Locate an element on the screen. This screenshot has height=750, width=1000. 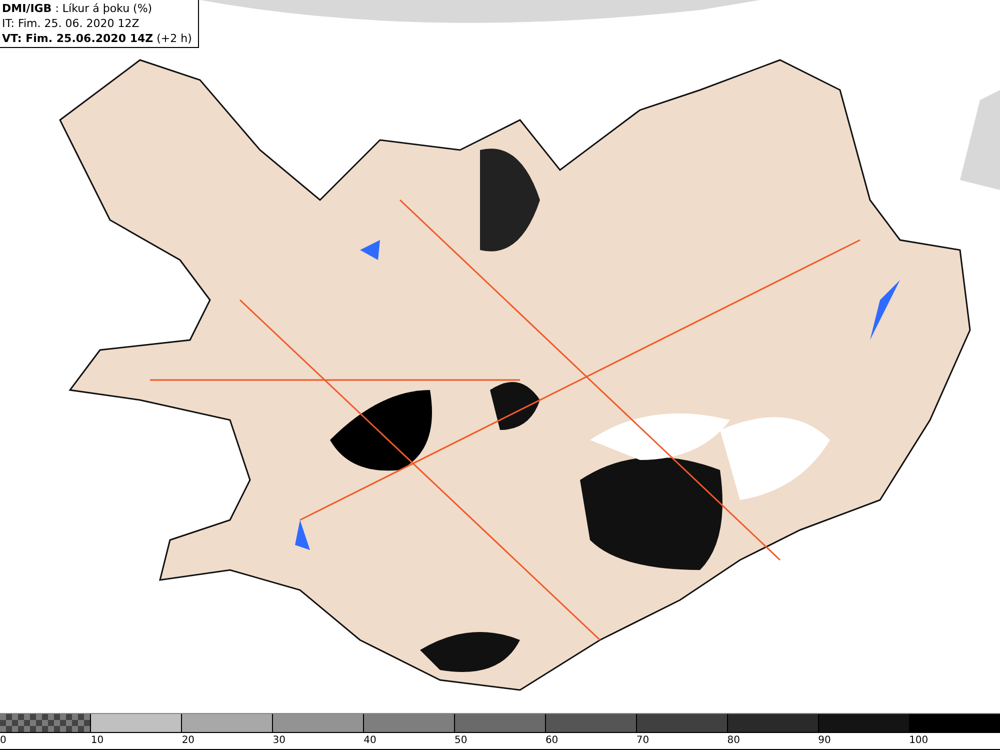
legend-label: 60 is located at coordinates (551, 740).